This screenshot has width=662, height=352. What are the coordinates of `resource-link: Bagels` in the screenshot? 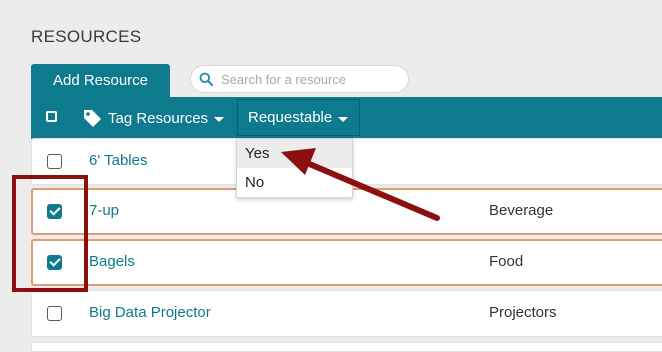 It's located at (112, 261).